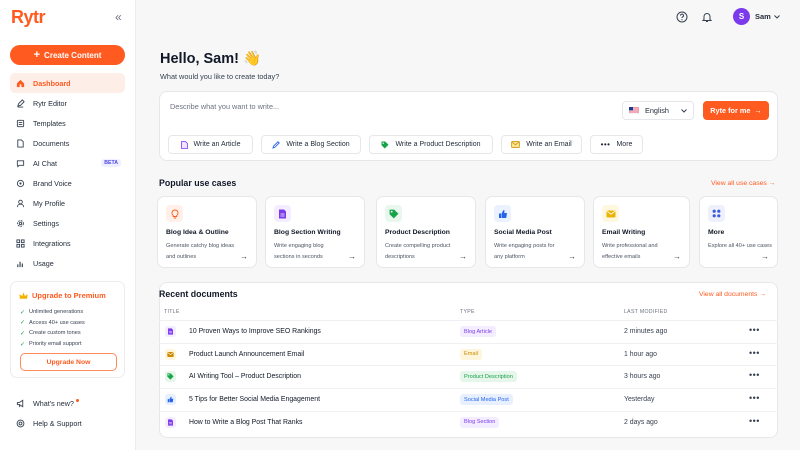  I want to click on envelope-icon, so click(610, 213).